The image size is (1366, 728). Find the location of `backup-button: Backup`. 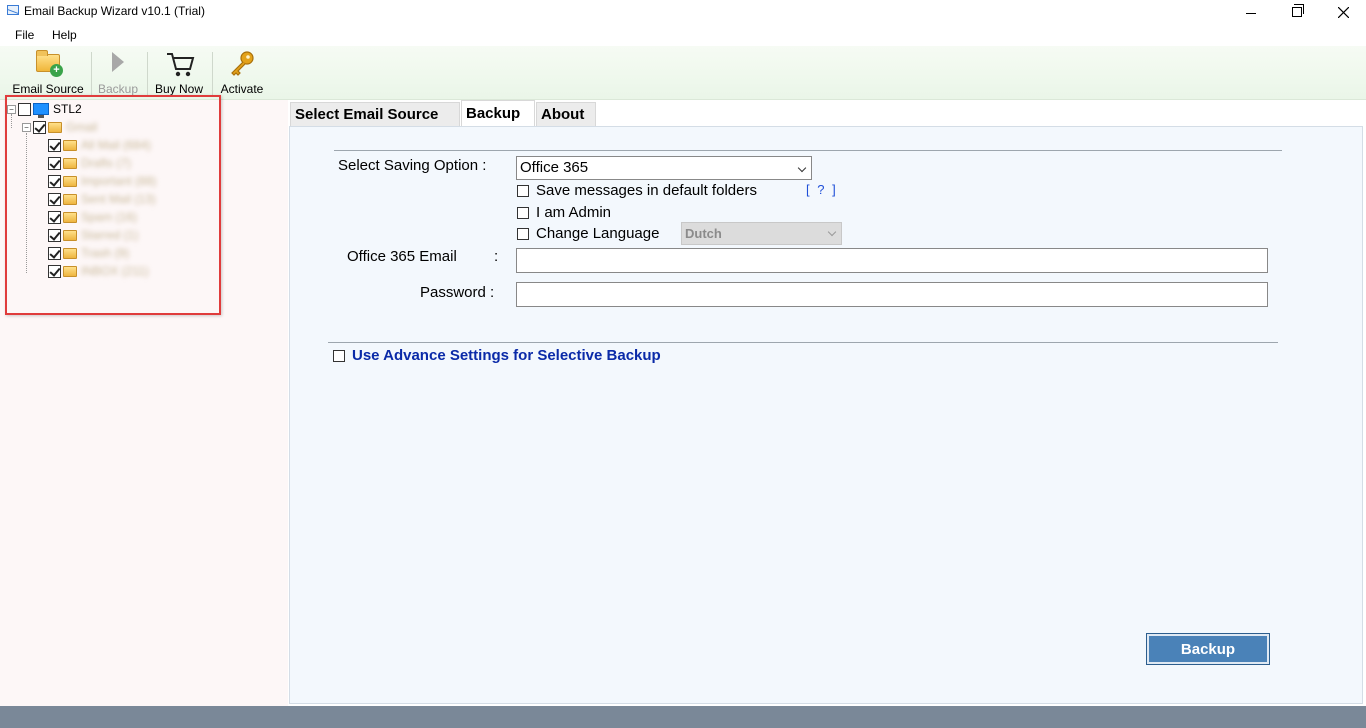

backup-button: Backup is located at coordinates (1208, 649).